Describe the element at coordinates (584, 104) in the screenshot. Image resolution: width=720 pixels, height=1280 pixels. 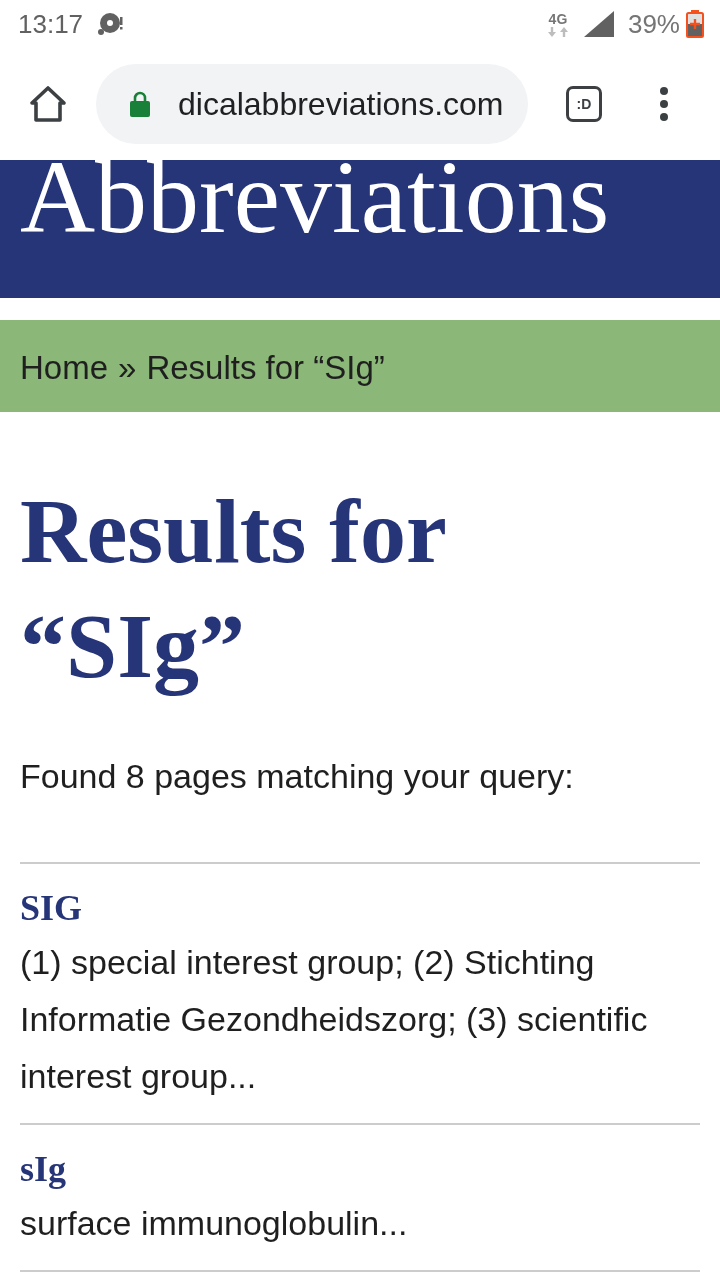
I see `tab-switcher-button: :D` at that location.